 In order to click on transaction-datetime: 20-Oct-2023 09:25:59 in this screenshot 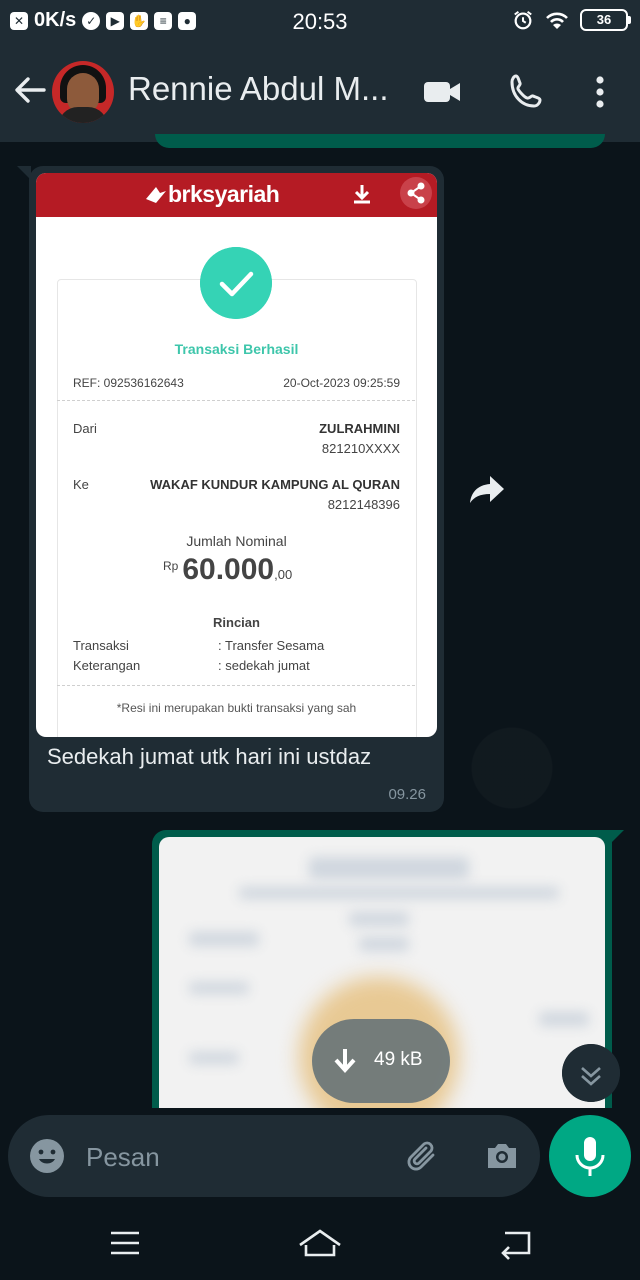, I will do `click(341, 383)`.